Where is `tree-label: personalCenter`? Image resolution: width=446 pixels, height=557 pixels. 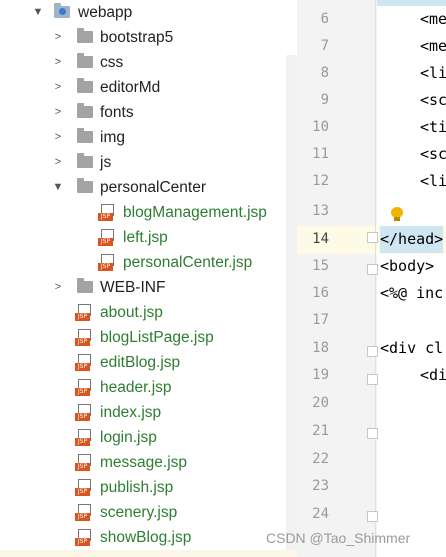
tree-label: personalCenter is located at coordinates (153, 187).